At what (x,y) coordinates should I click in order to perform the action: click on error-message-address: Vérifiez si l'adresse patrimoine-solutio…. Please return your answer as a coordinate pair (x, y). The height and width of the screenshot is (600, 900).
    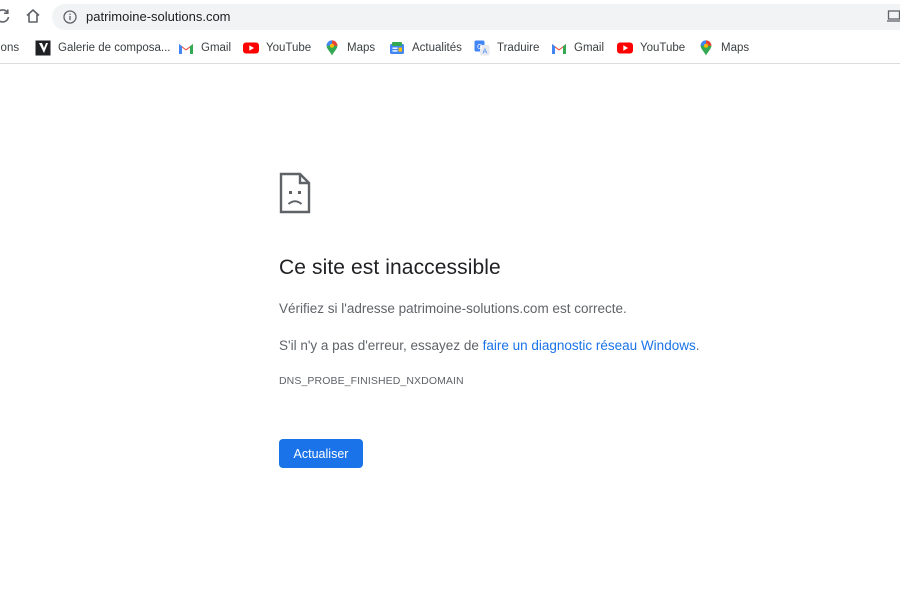
    Looking at the image, I should click on (453, 308).